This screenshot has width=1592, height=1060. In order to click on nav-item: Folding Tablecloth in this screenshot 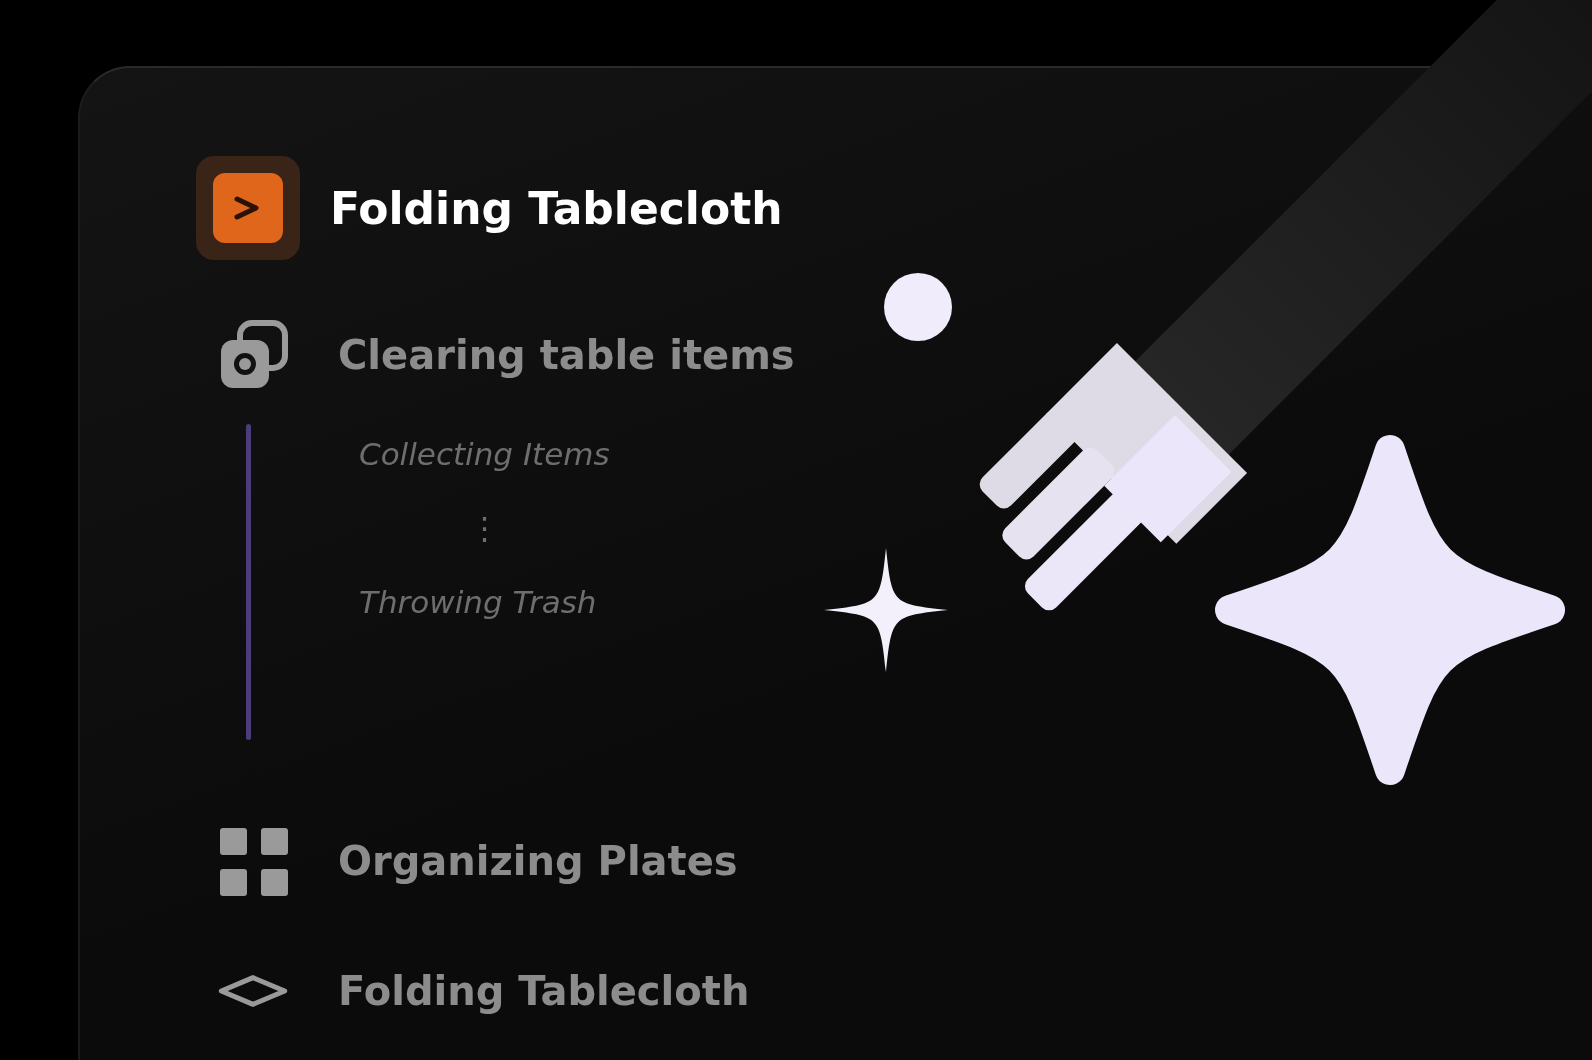, I will do `click(544, 991)`.